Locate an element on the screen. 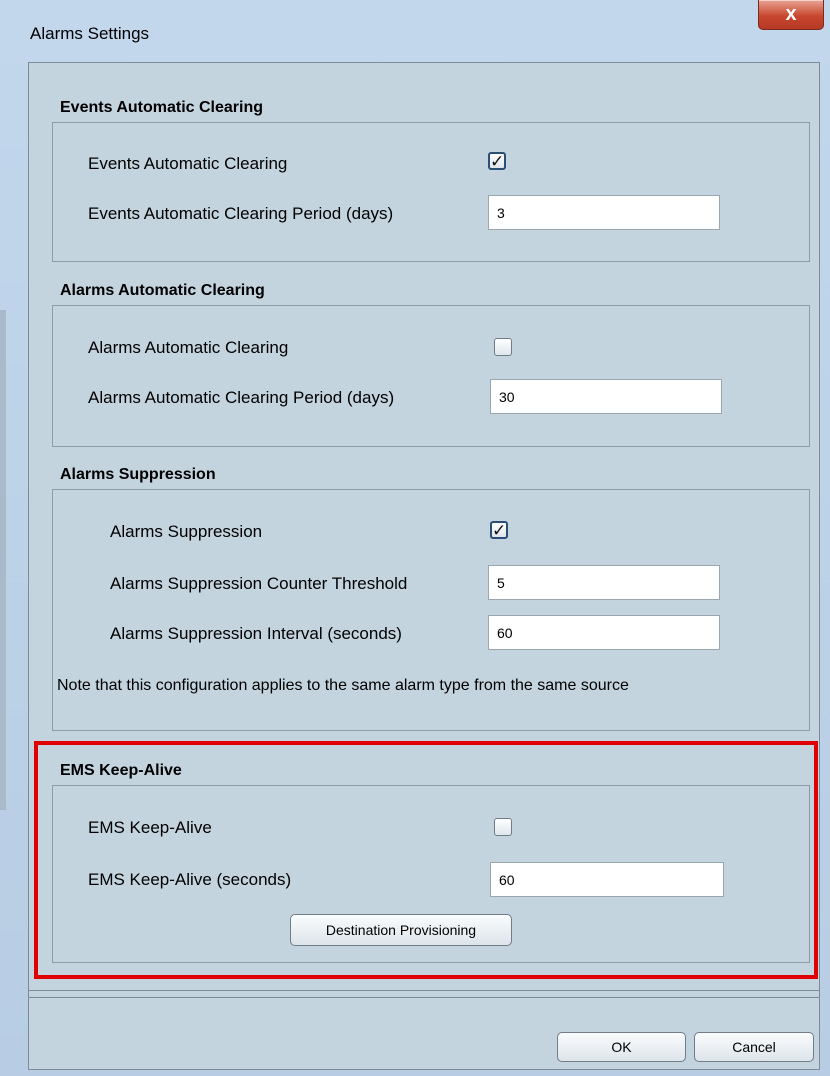 This screenshot has width=830, height=1076. keep-alive-checkbox is located at coordinates (503, 827).